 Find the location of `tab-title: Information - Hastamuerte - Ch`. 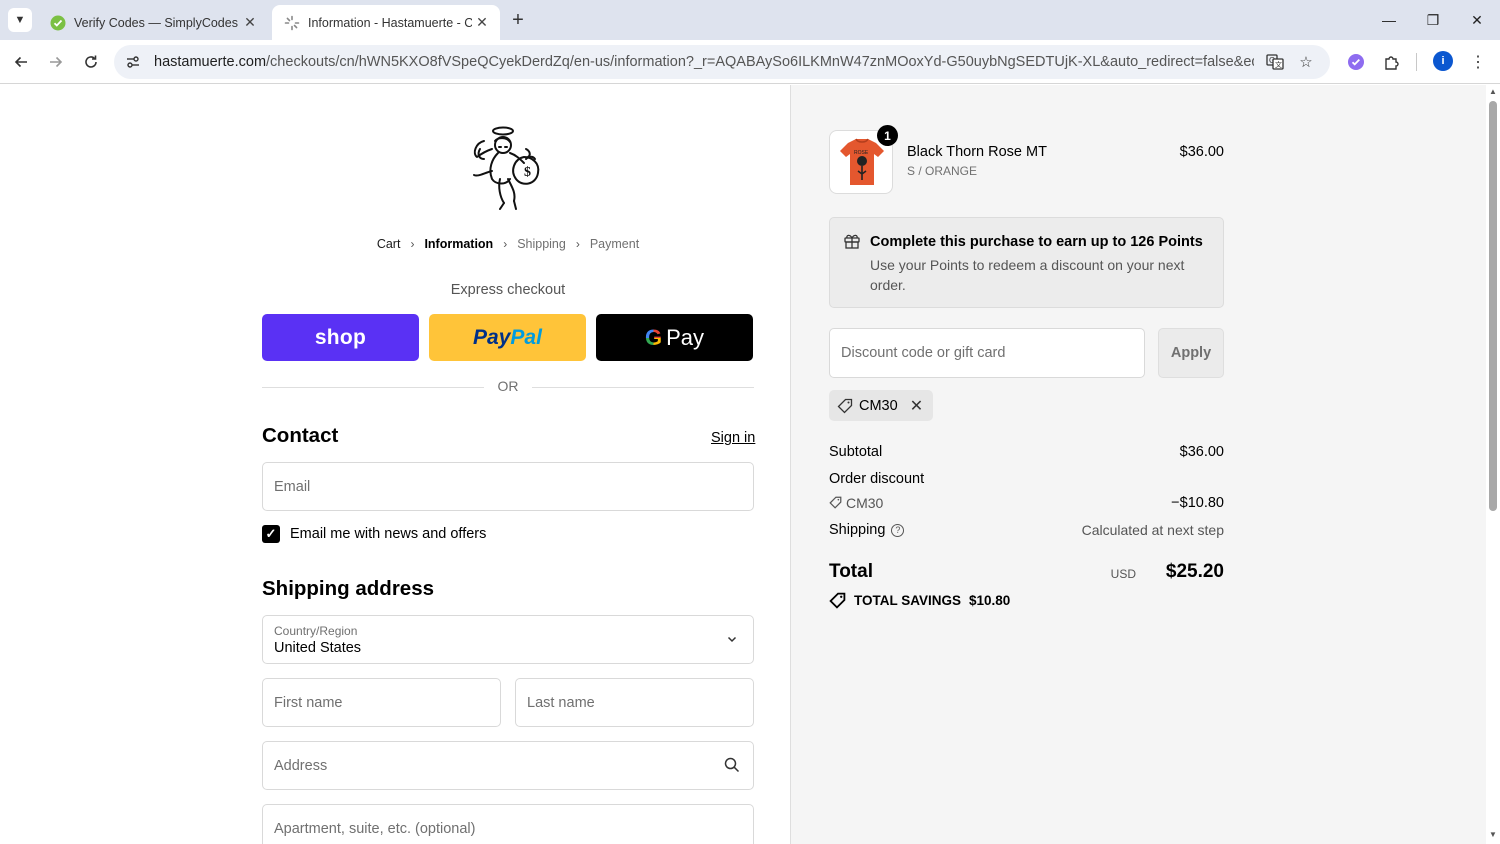

tab-title: Information - Hastamuerte - Ch is located at coordinates (390, 22).